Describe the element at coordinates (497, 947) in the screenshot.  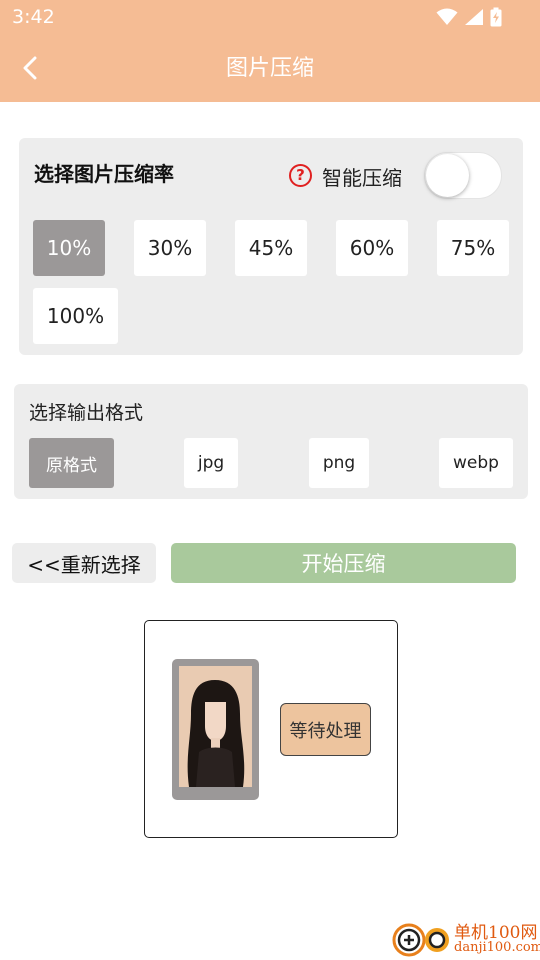
I see `watermark-url: danji100.com` at that location.